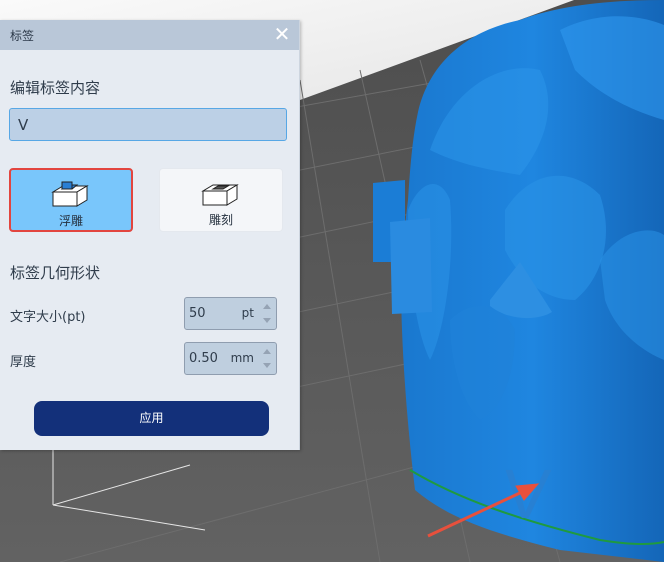 Image resolution: width=664 pixels, height=562 pixels. Describe the element at coordinates (22, 36) in the screenshot. I see `panel-title: 标签` at that location.